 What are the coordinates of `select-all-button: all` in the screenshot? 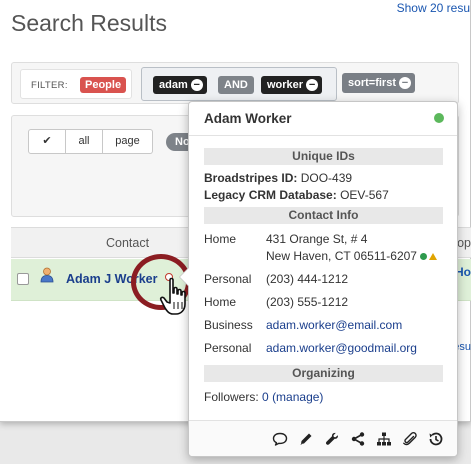 It's located at (84, 141).